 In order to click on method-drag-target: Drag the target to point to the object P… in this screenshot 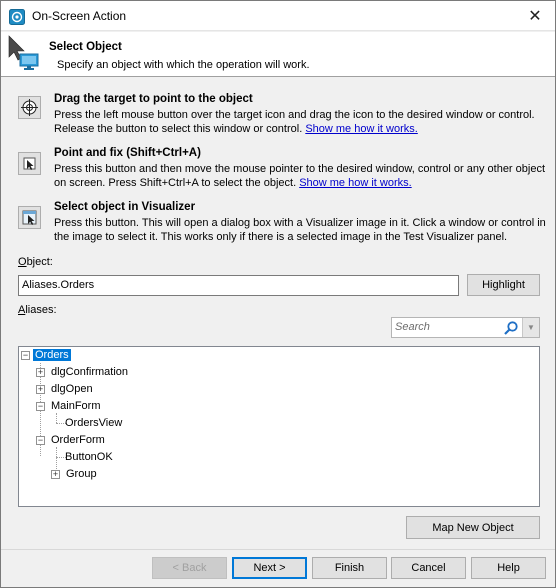, I will do `click(278, 117)`.